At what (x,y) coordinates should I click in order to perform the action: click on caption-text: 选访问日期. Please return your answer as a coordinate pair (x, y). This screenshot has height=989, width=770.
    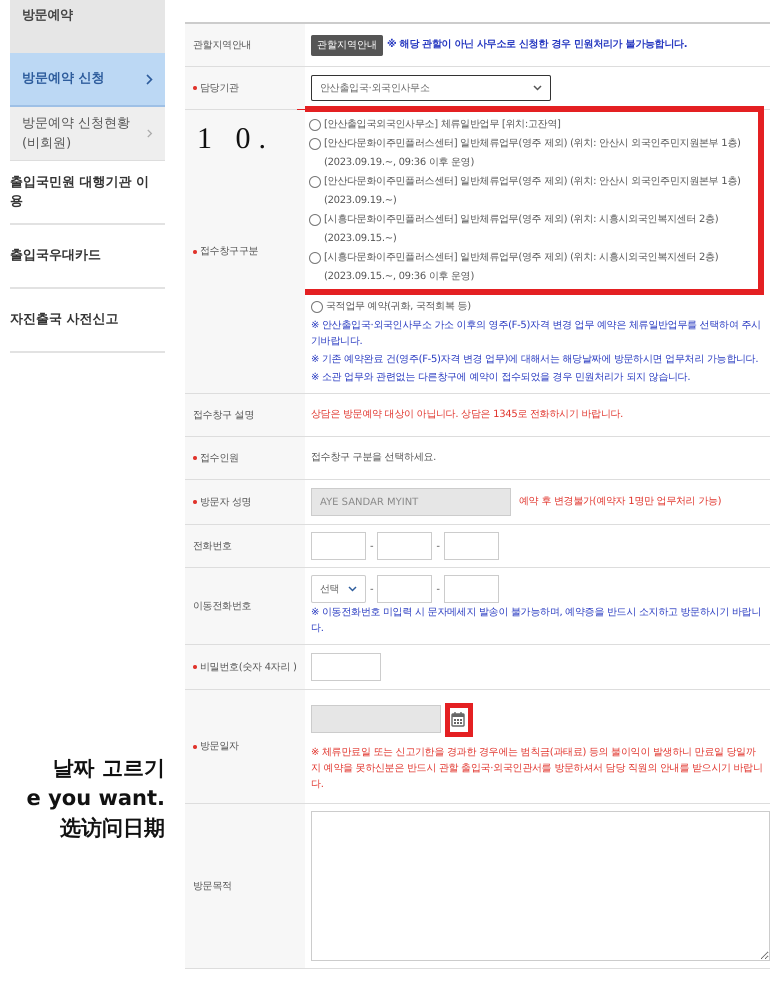
    Looking at the image, I should click on (112, 828).